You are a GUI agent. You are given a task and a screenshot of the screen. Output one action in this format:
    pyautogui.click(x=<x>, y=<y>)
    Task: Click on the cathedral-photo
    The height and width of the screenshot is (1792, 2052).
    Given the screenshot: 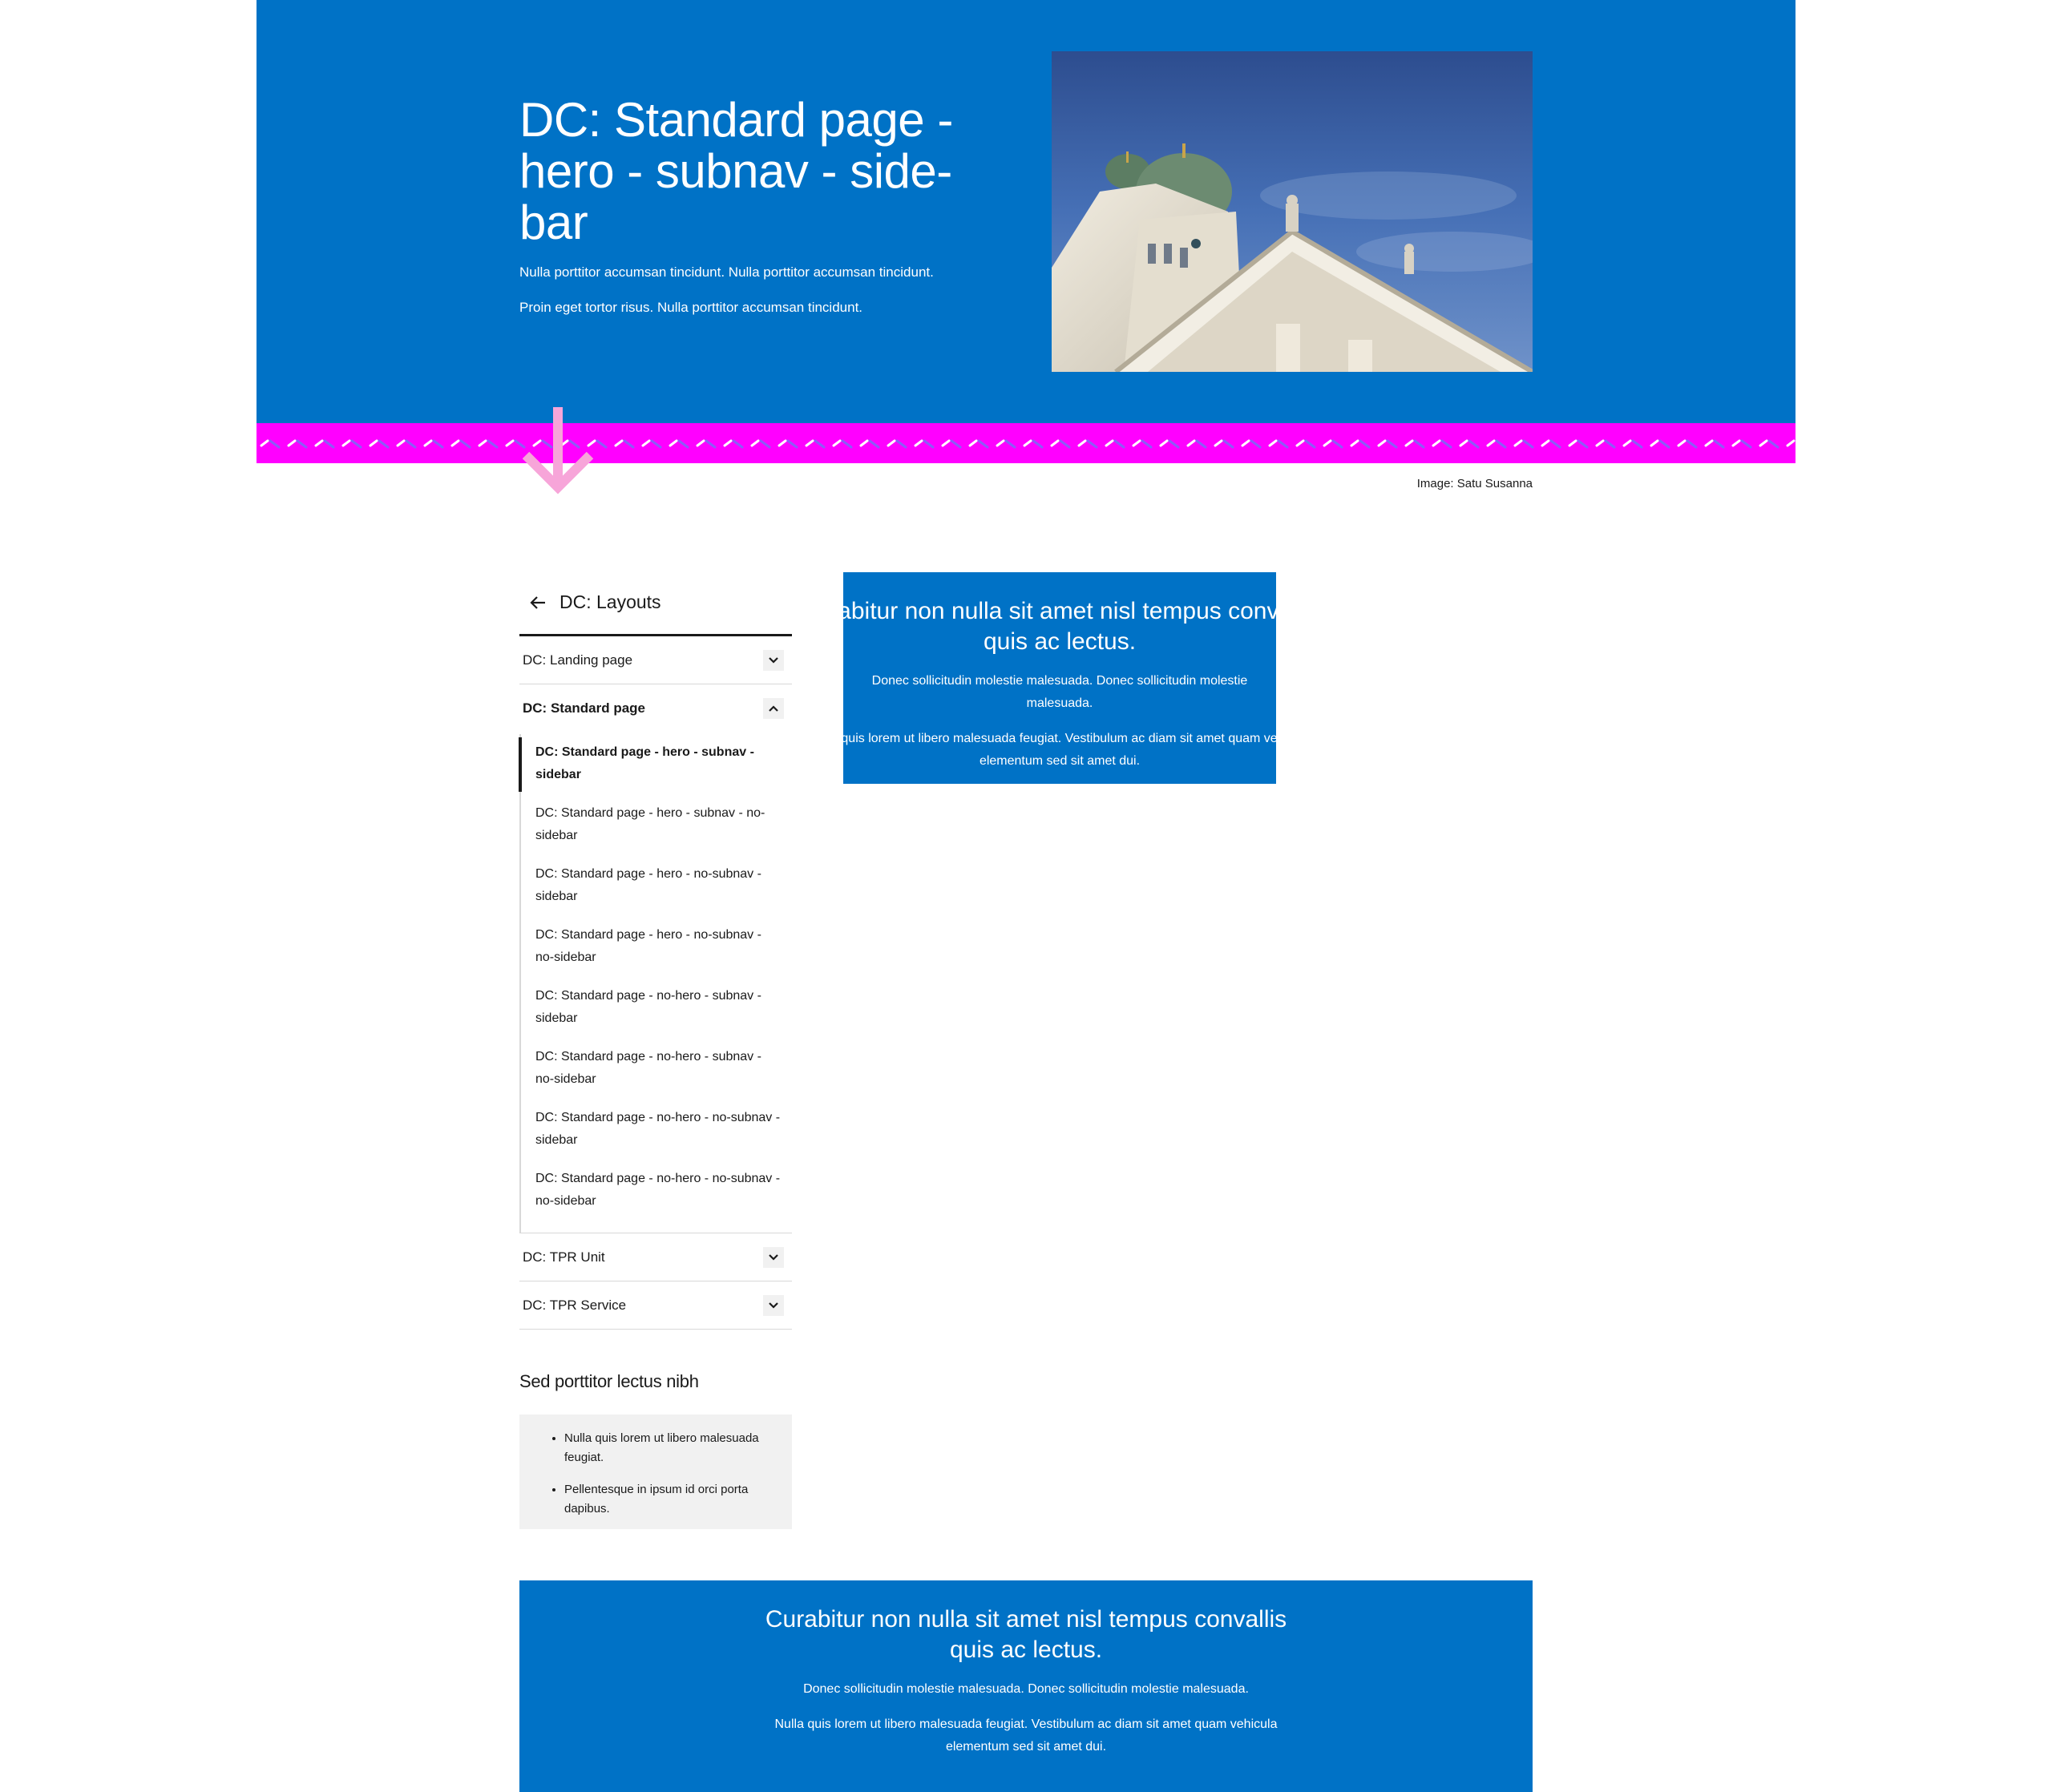 What is the action you would take?
    pyautogui.click(x=1292, y=211)
    